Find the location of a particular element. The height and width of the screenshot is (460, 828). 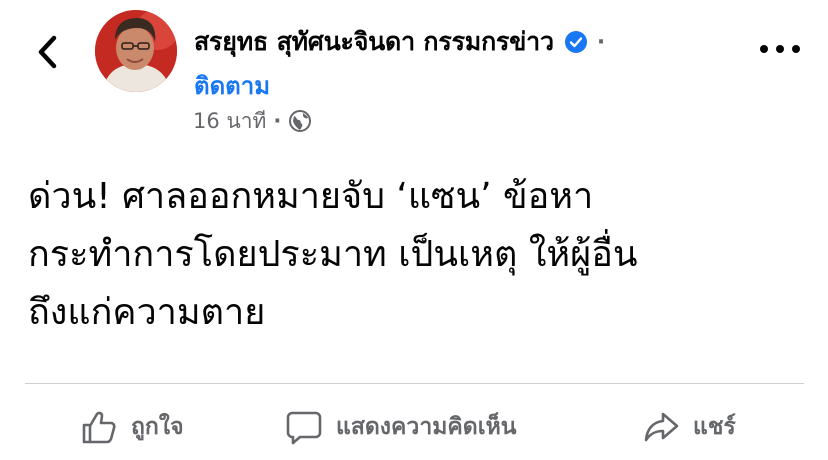

avatar is located at coordinates (136, 51).